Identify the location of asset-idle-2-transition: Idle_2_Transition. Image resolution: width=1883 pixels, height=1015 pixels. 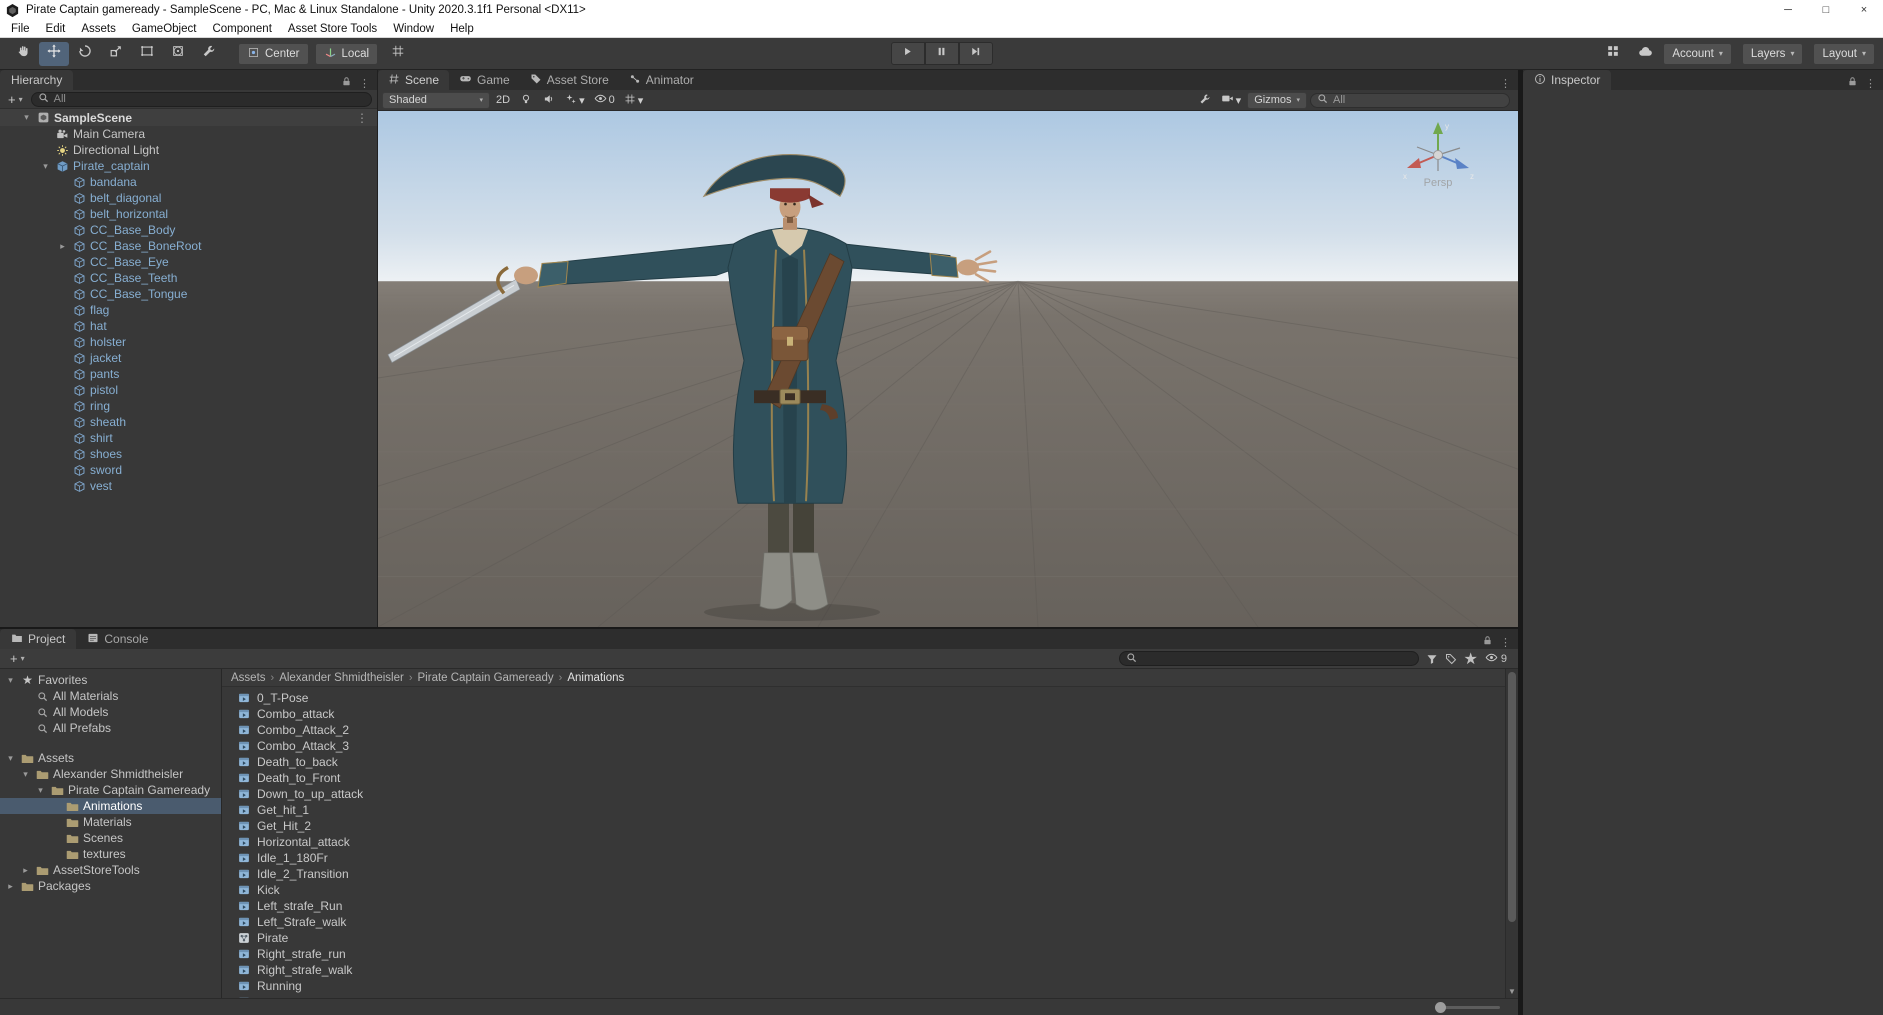
(870, 874).